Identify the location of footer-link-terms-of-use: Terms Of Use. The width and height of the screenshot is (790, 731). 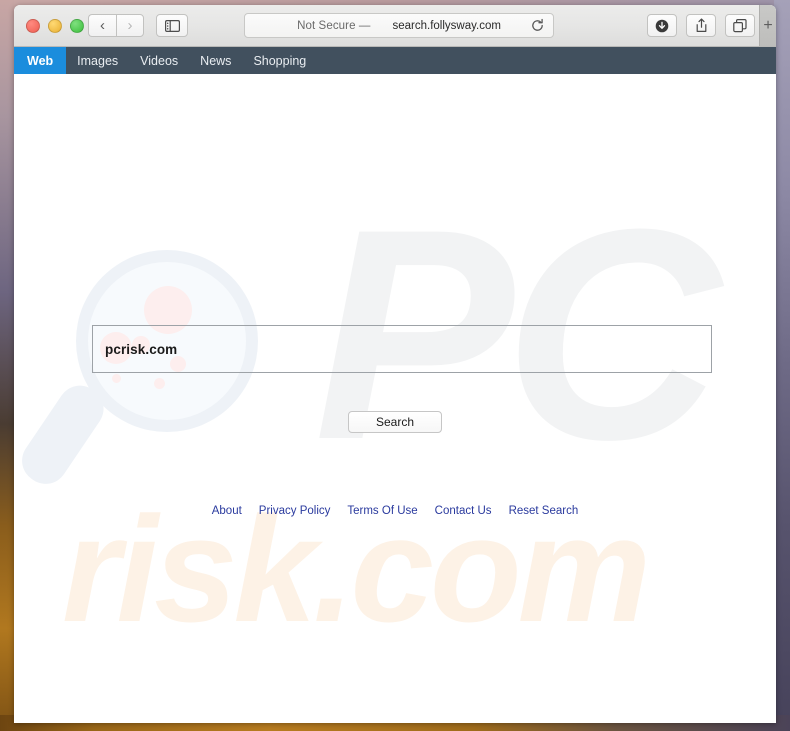
(382, 511).